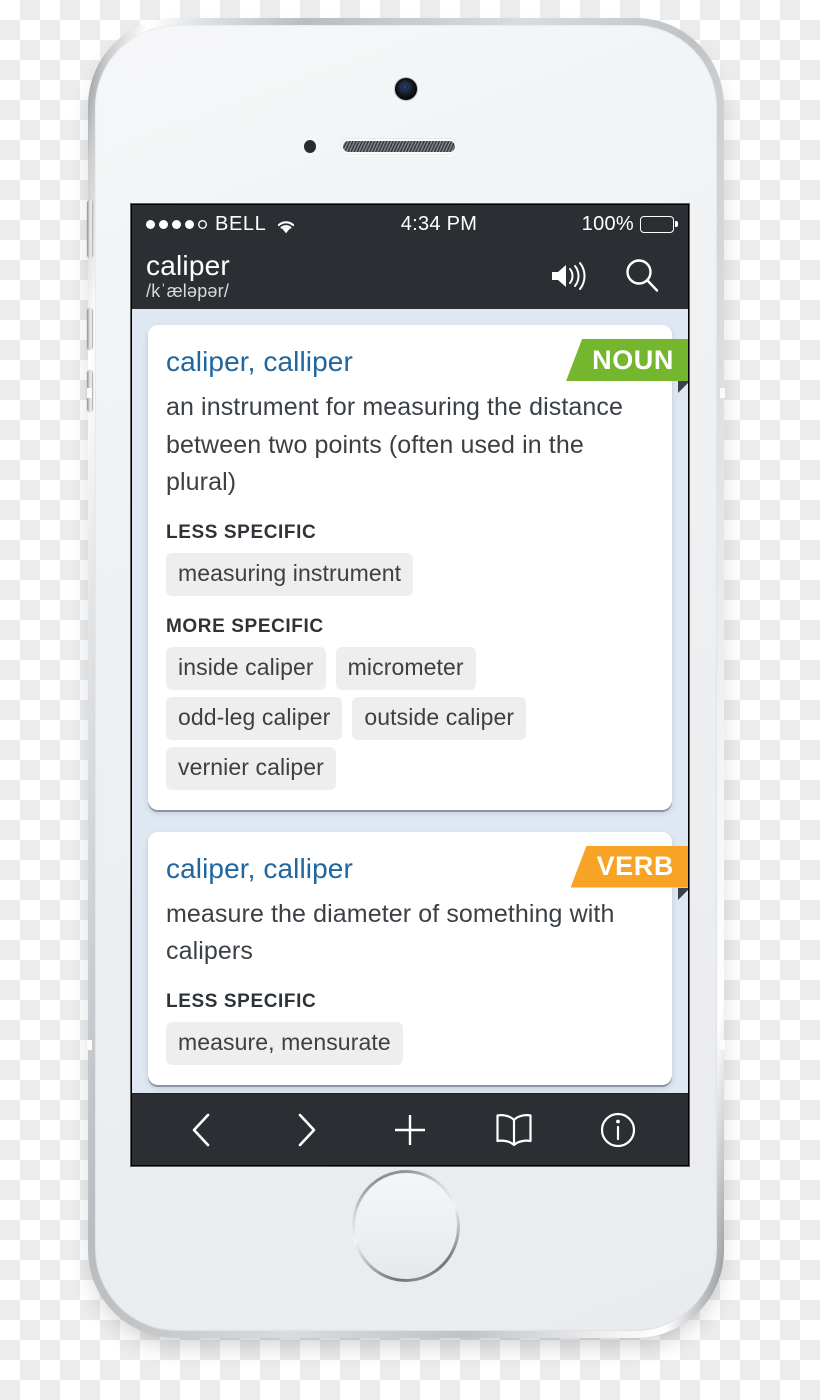  Describe the element at coordinates (254, 718) in the screenshot. I see `relation-chip: odd-leg caliper` at that location.